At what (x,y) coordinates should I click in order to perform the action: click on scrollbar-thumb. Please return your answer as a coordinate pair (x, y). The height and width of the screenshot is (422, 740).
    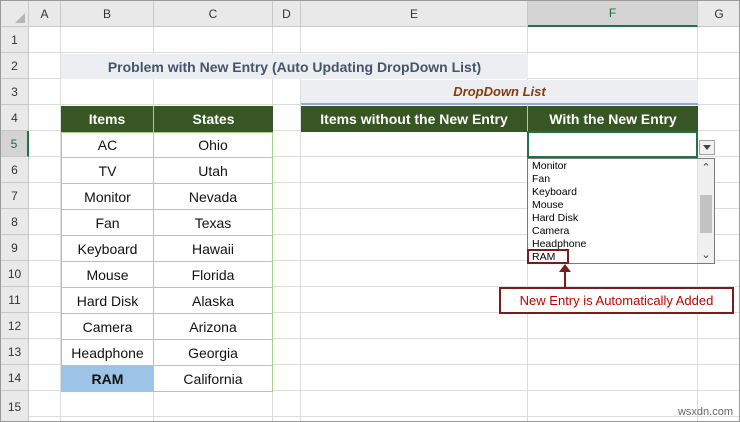
    Looking at the image, I should click on (706, 214).